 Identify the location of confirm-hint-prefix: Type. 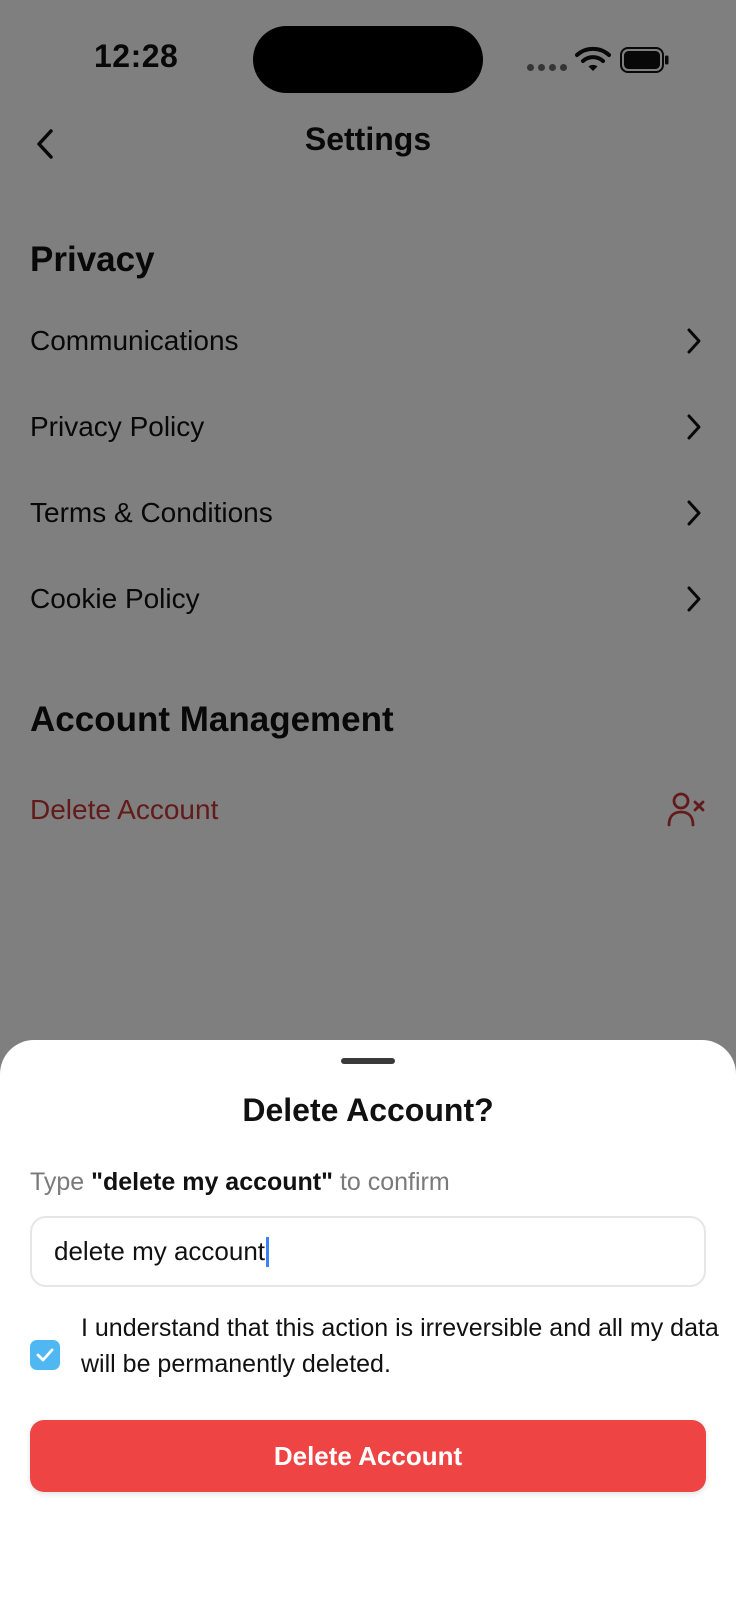
(61, 1182).